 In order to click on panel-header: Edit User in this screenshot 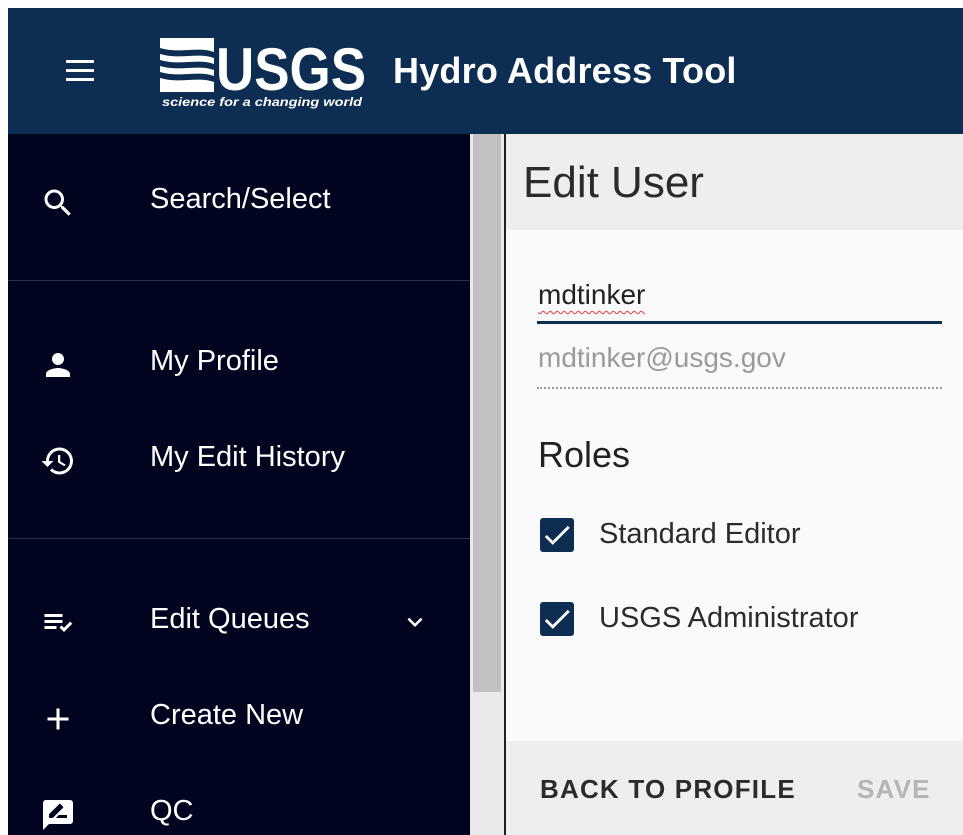, I will do `click(734, 182)`.